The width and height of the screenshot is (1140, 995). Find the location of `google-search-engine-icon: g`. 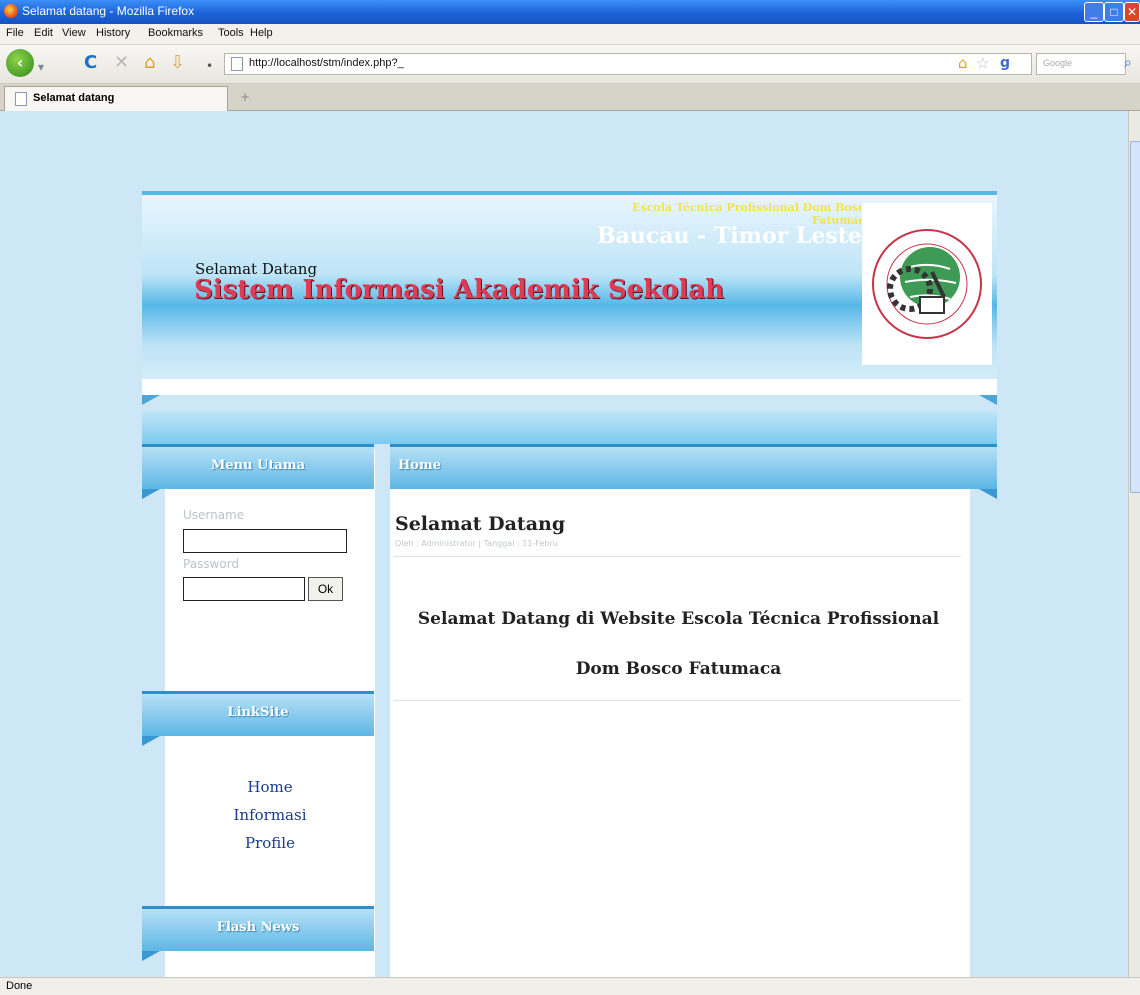

google-search-engine-icon: g is located at coordinates (1008, 63).